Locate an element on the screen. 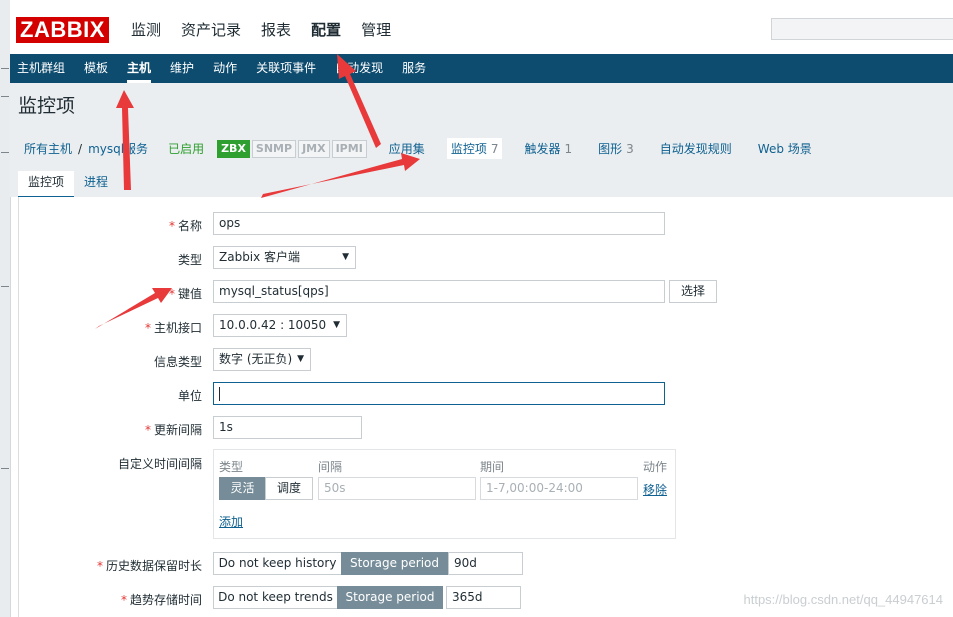 The image size is (953, 617). submenu-templates: 模板 is located at coordinates (96, 68).